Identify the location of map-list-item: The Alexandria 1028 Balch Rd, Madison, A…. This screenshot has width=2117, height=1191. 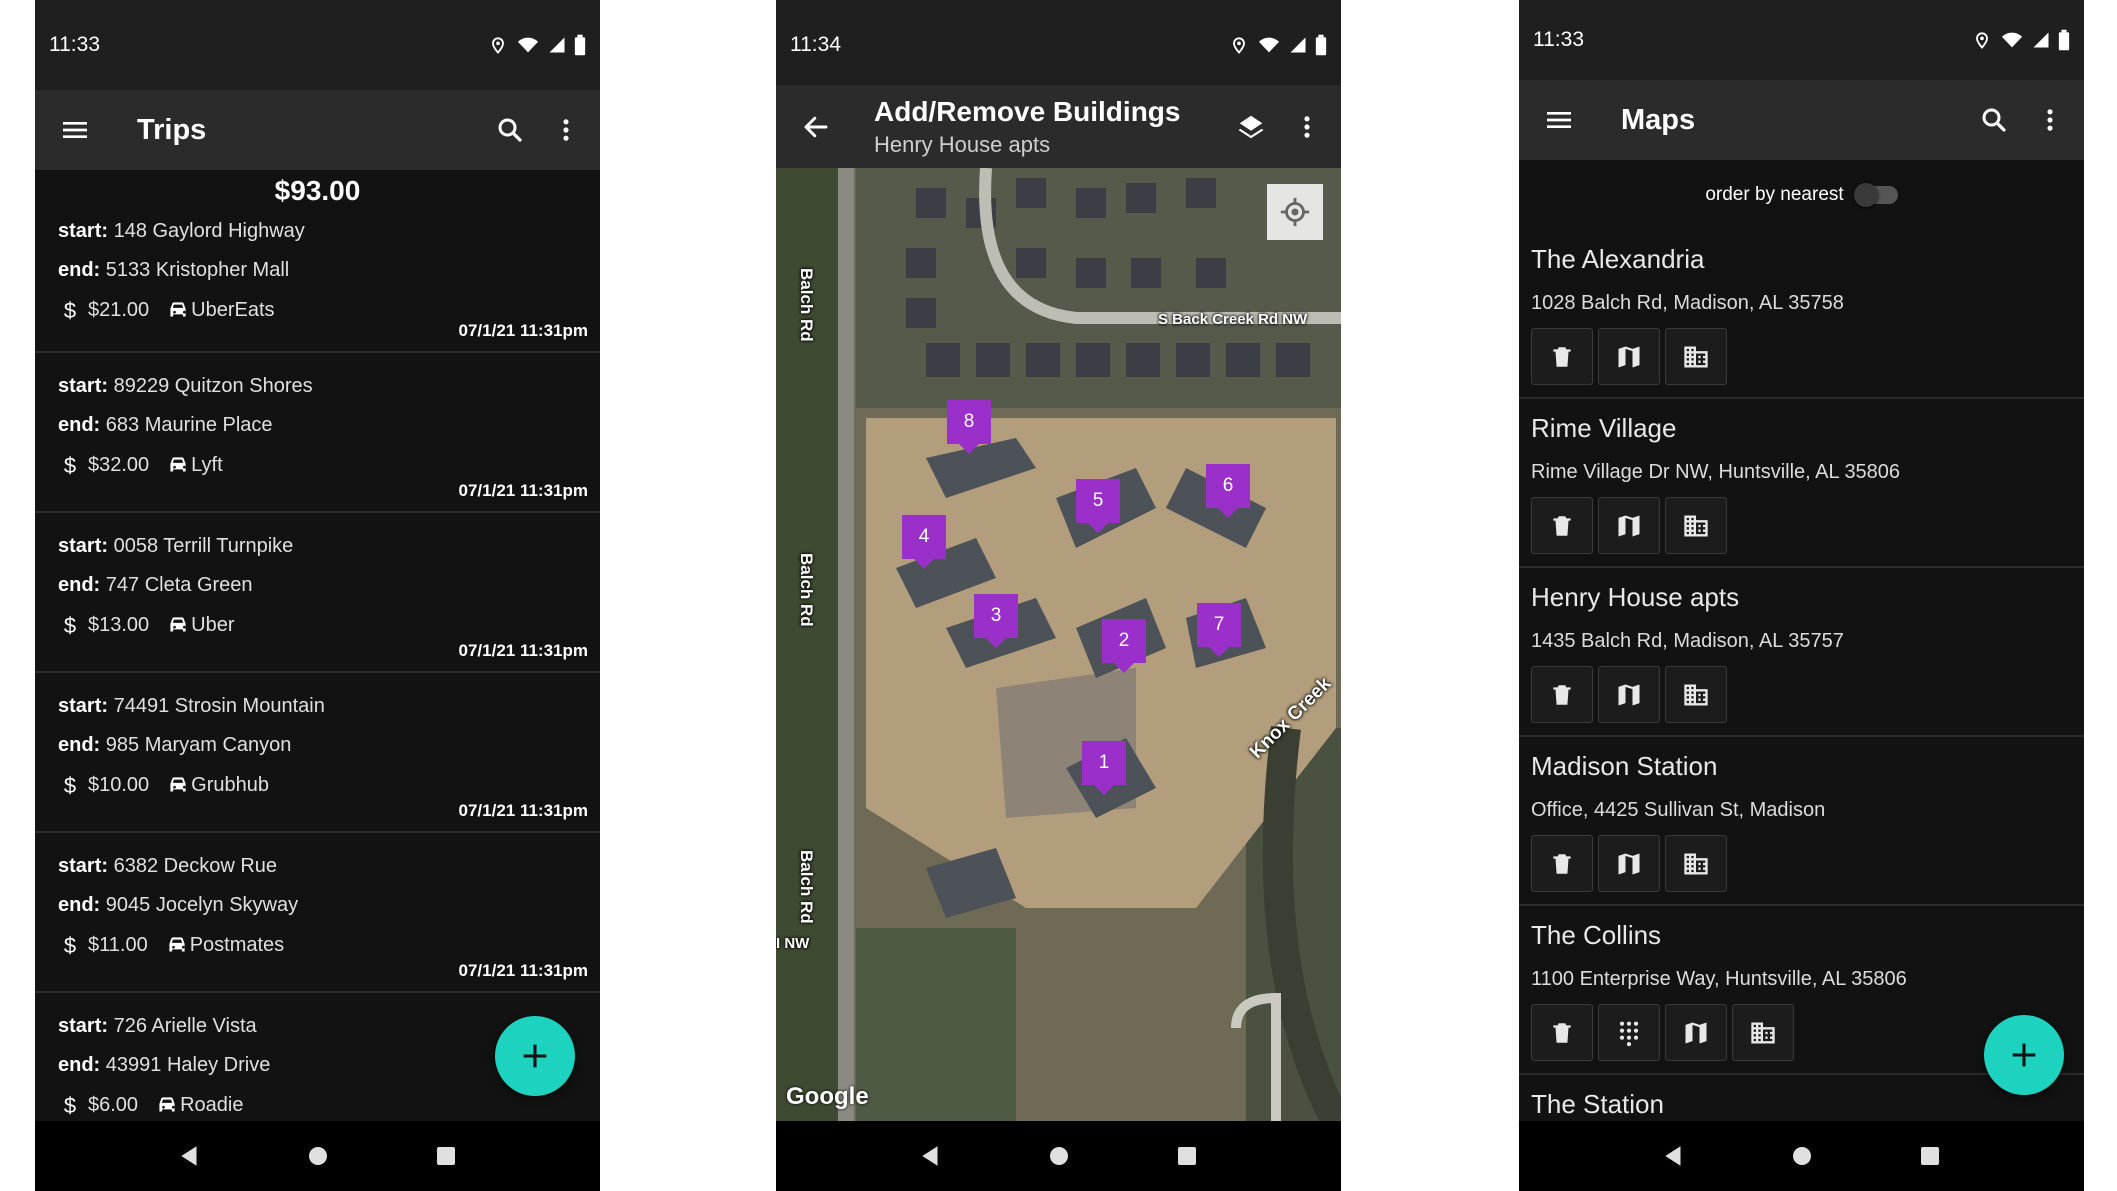
(1801, 314).